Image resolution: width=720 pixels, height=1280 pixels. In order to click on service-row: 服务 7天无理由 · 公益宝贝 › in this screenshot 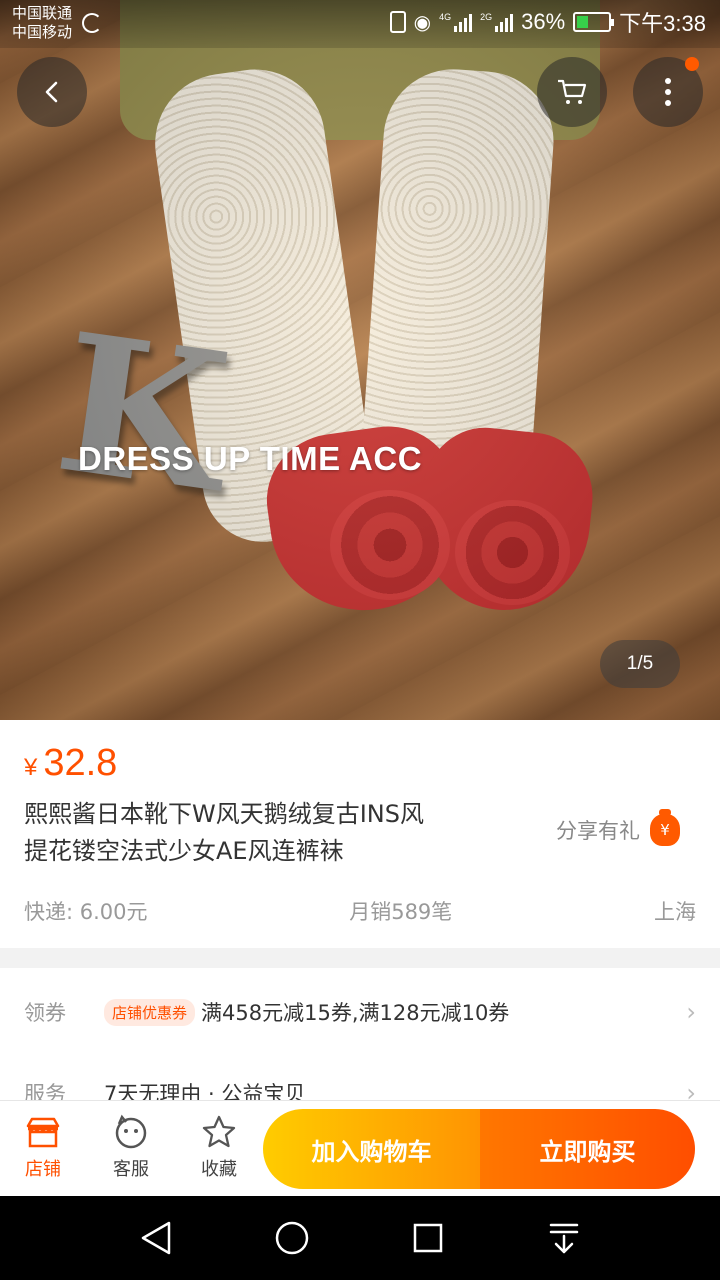, I will do `click(360, 1083)`.